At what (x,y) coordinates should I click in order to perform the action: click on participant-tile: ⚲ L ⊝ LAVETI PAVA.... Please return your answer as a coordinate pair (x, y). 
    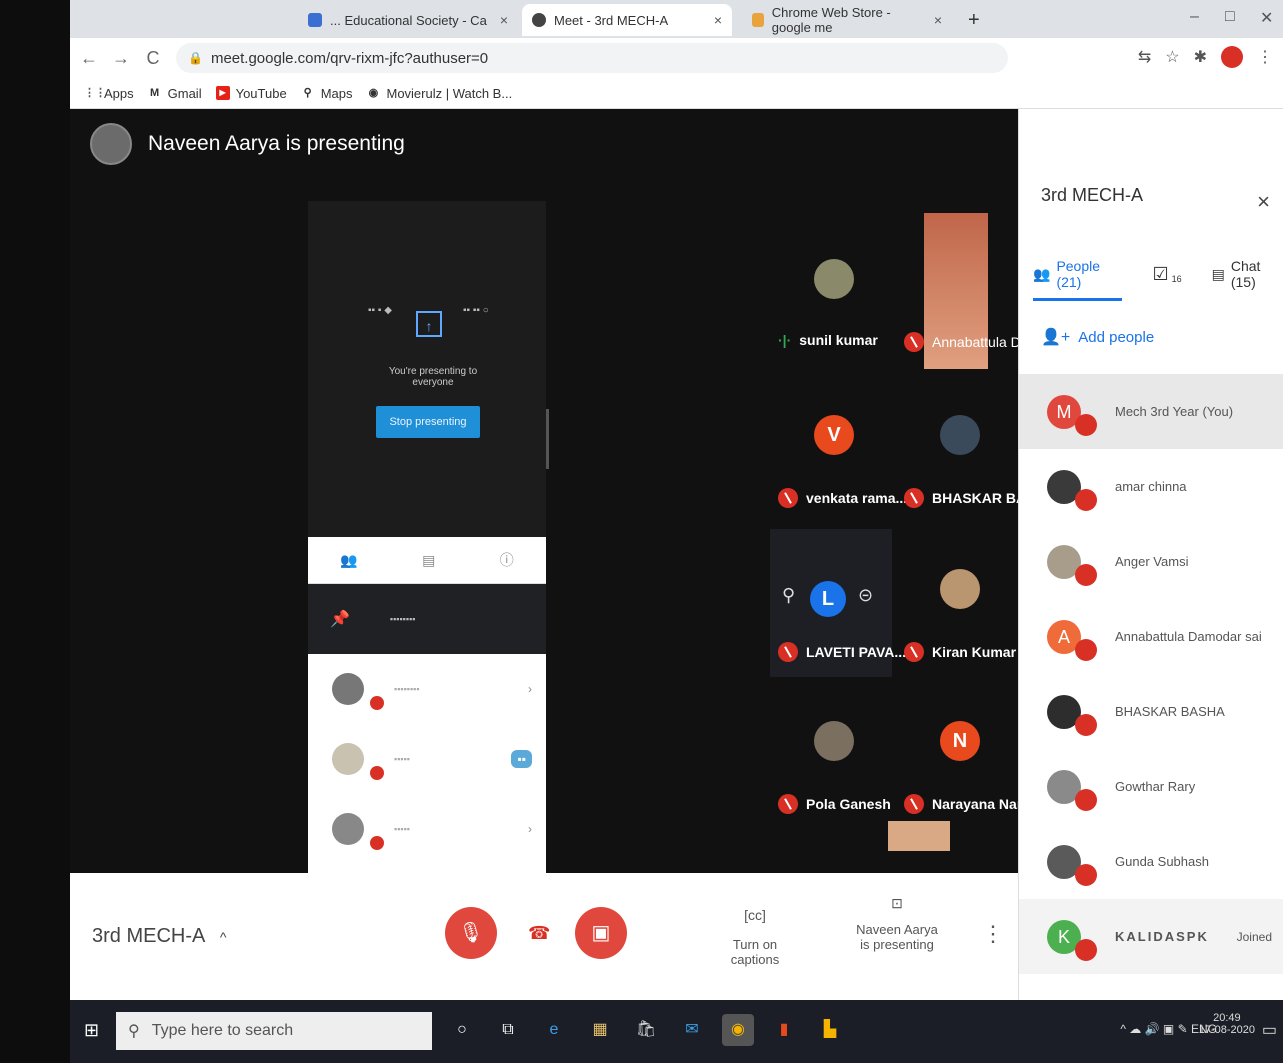
    Looking at the image, I should click on (838, 603).